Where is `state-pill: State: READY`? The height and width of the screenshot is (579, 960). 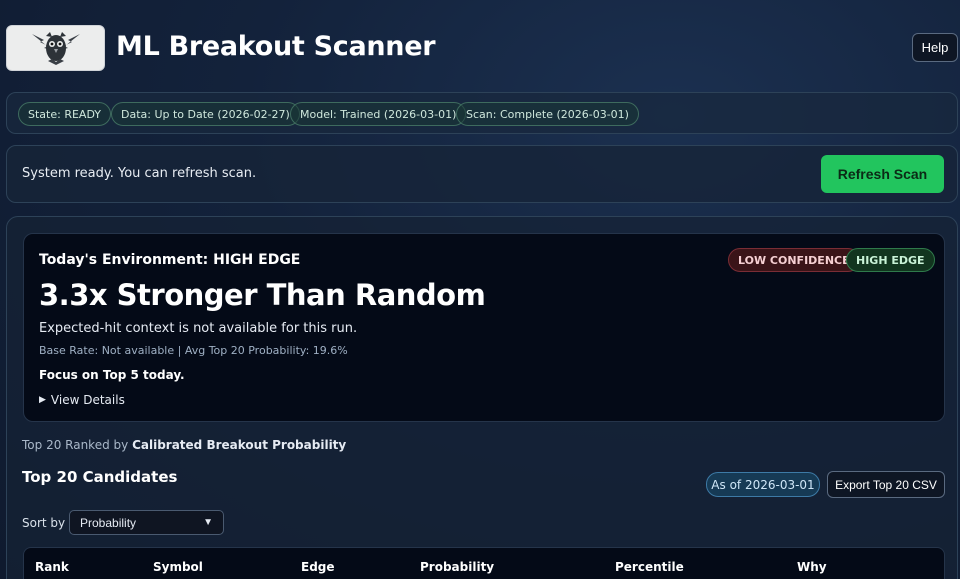 state-pill: State: READY is located at coordinates (65, 114).